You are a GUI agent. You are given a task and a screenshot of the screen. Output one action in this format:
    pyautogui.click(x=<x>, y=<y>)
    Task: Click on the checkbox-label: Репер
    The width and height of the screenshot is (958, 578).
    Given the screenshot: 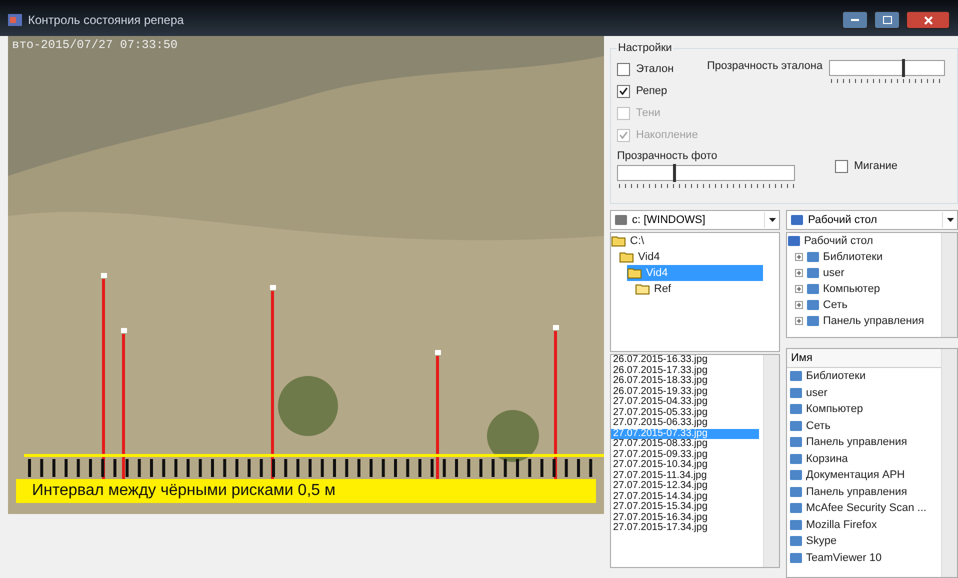 What is the action you would take?
    pyautogui.click(x=652, y=91)
    